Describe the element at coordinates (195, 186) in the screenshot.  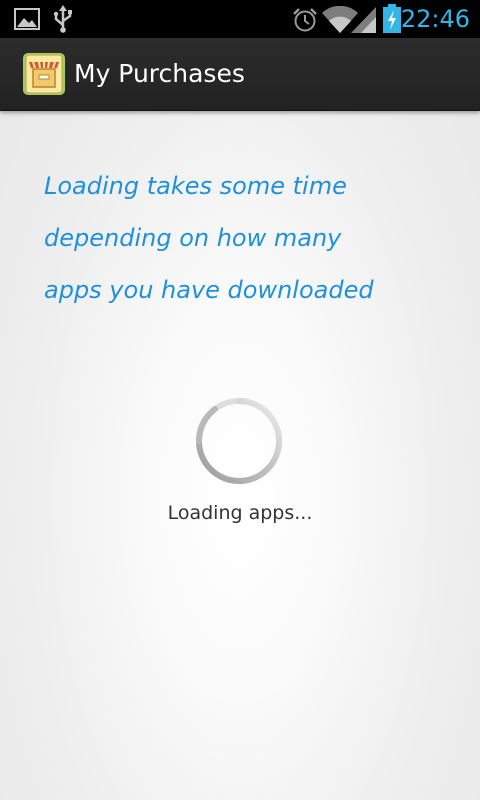
I see `hint-line: Loading takes some time` at that location.